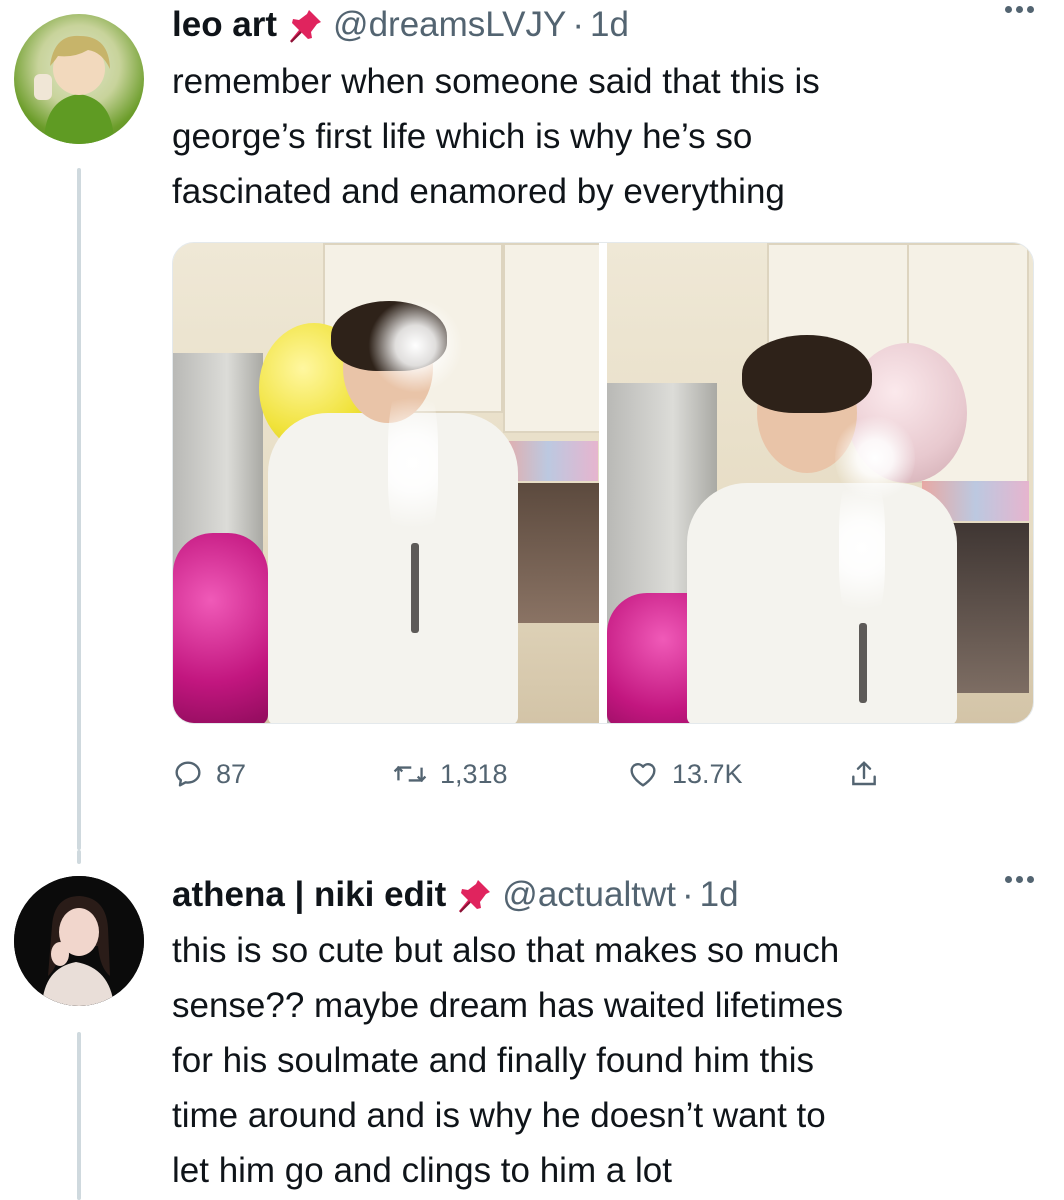 The image size is (1064, 1200). I want to click on tweet-header: leo art @dreamsLVJY · 1d, so click(603, 26).